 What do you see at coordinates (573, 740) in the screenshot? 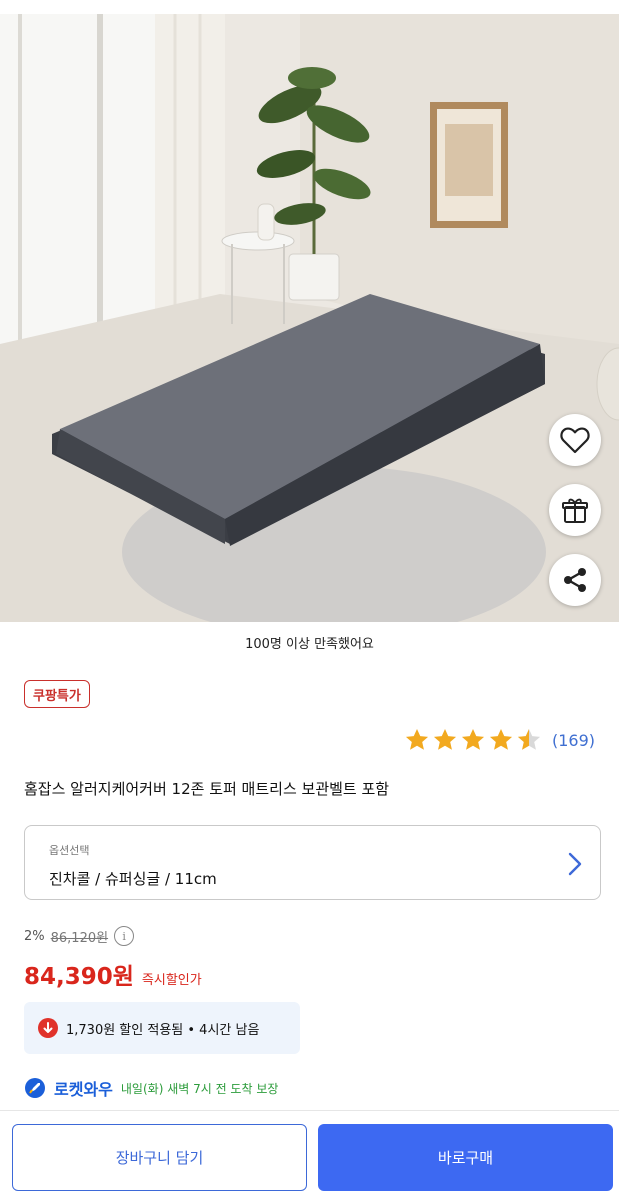
I see `review-count: (169)` at bounding box center [573, 740].